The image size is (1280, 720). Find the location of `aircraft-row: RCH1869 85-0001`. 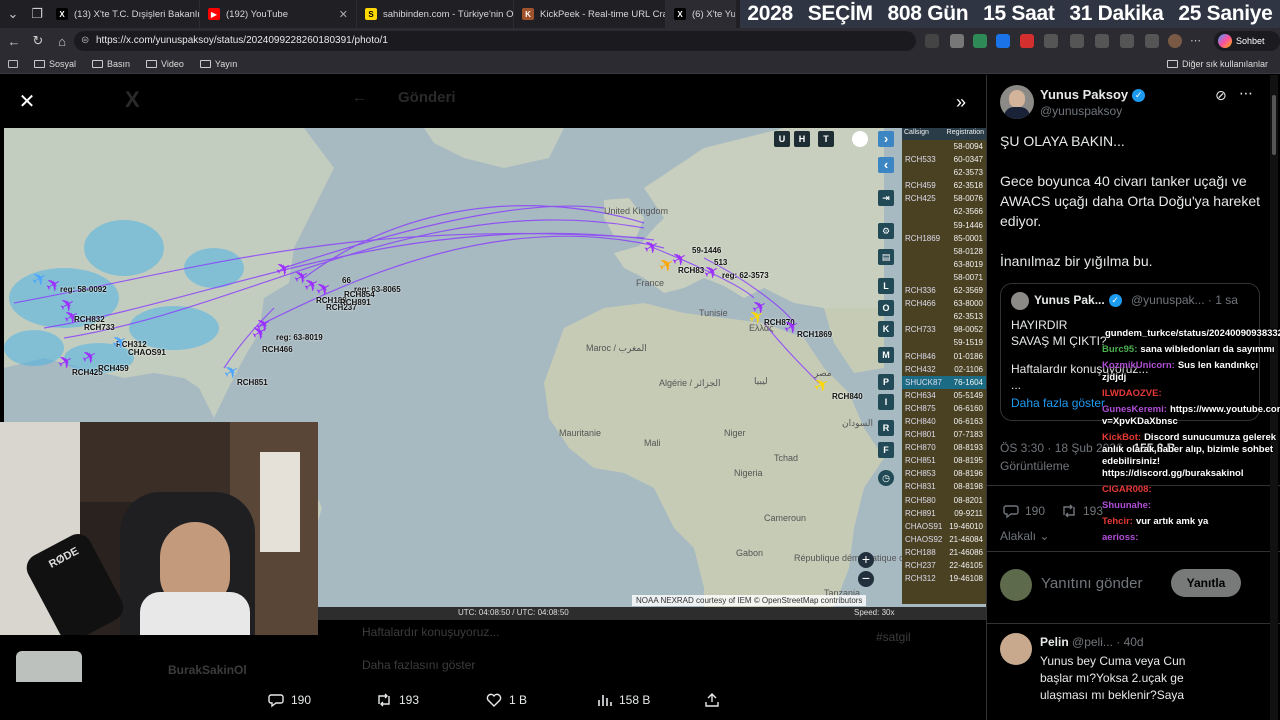

aircraft-row: RCH1869 85-0001 is located at coordinates (944, 238).